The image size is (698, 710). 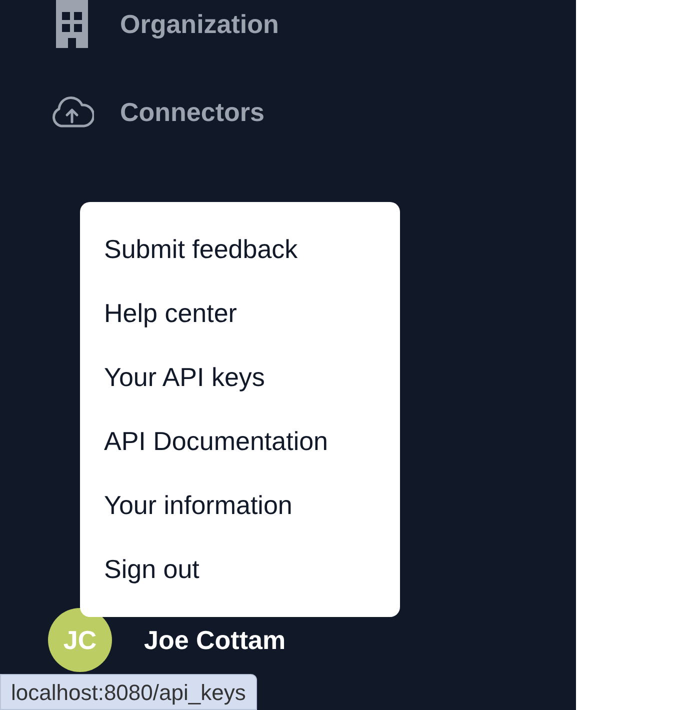 What do you see at coordinates (240, 569) in the screenshot?
I see `menu-item: Sign out` at bounding box center [240, 569].